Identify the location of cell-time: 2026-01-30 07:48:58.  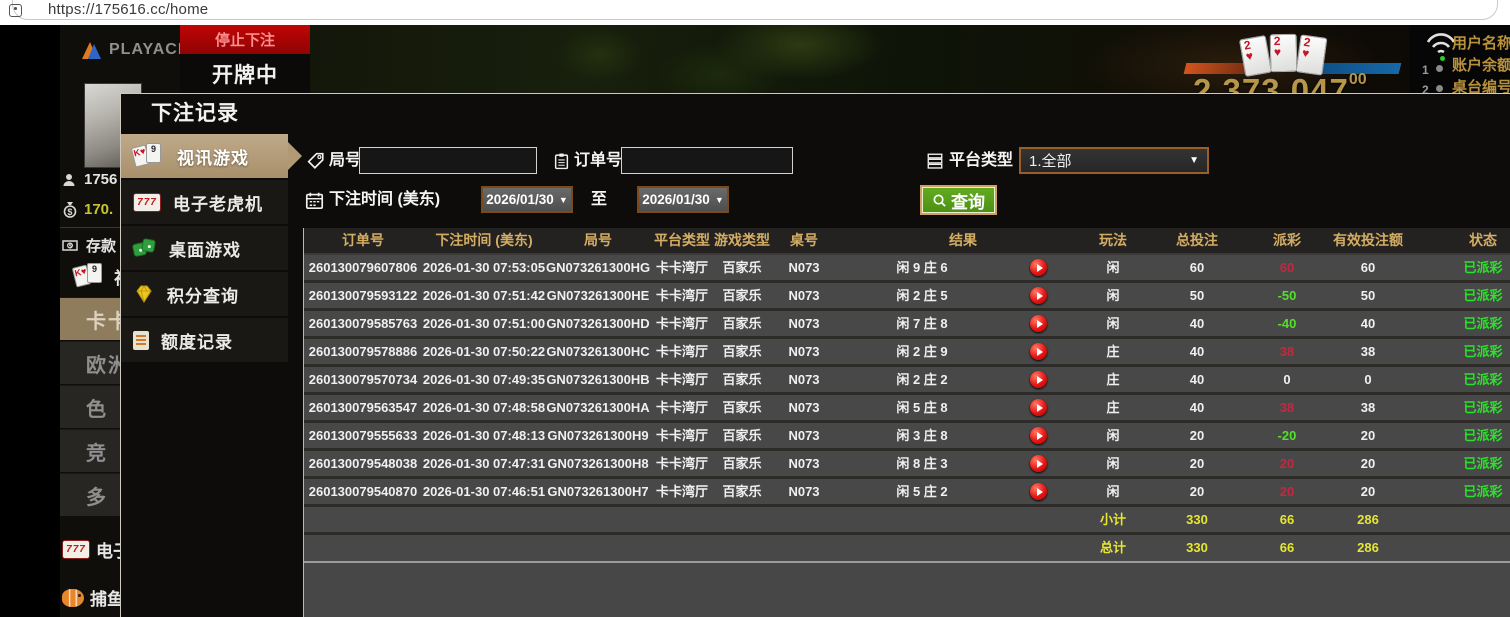
(484, 407).